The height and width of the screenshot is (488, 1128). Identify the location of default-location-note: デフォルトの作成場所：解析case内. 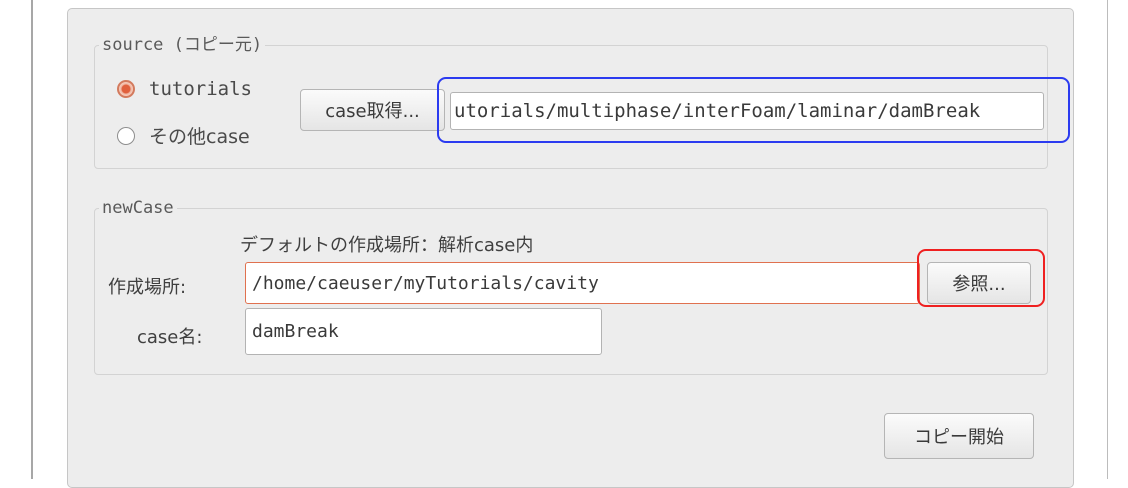
(387, 245).